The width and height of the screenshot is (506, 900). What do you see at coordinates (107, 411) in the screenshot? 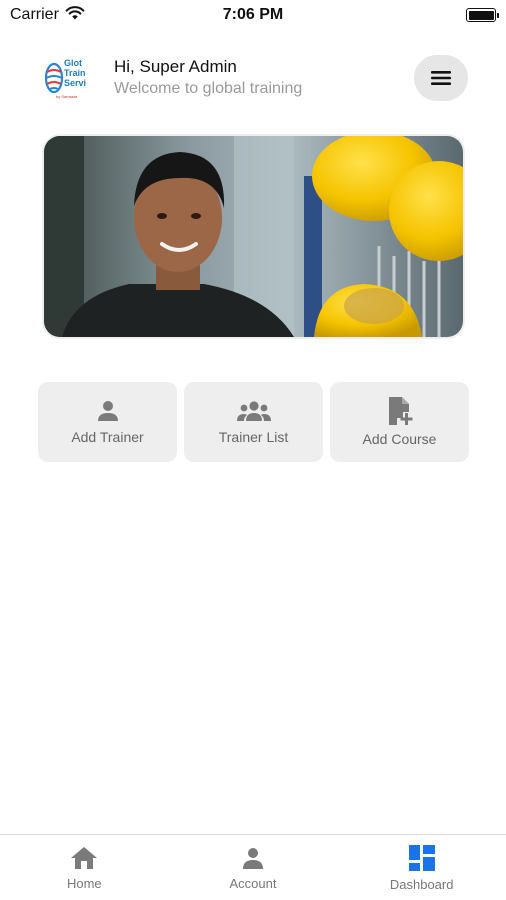
I see `person-icon` at bounding box center [107, 411].